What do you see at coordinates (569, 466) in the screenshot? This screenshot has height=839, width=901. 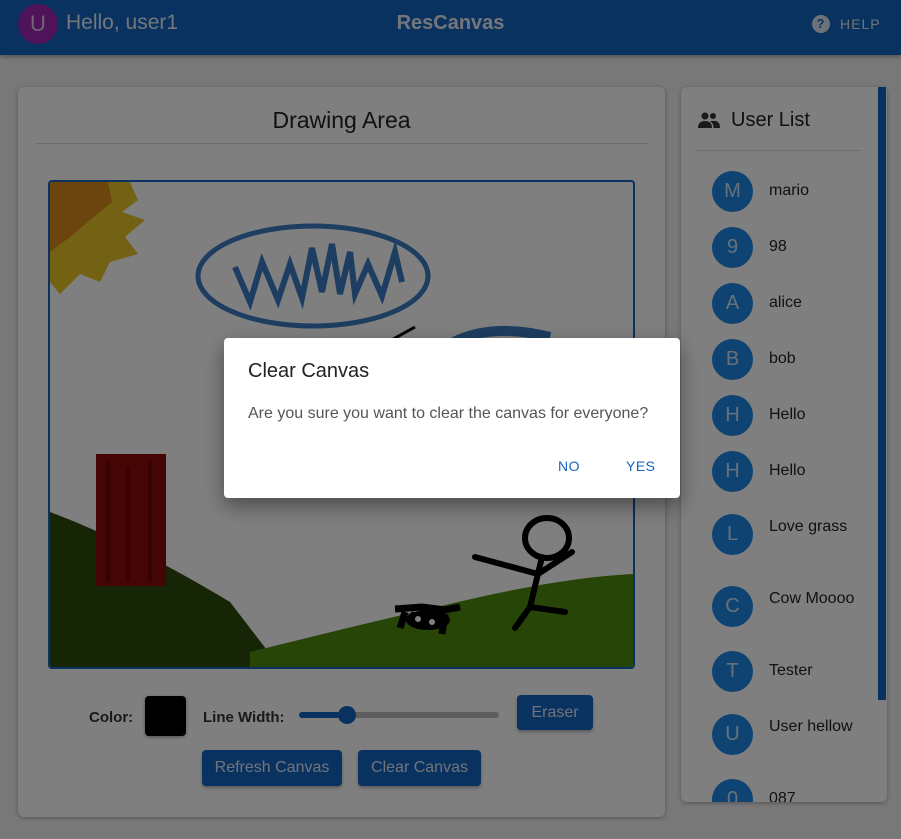 I see `no-button: NO` at bounding box center [569, 466].